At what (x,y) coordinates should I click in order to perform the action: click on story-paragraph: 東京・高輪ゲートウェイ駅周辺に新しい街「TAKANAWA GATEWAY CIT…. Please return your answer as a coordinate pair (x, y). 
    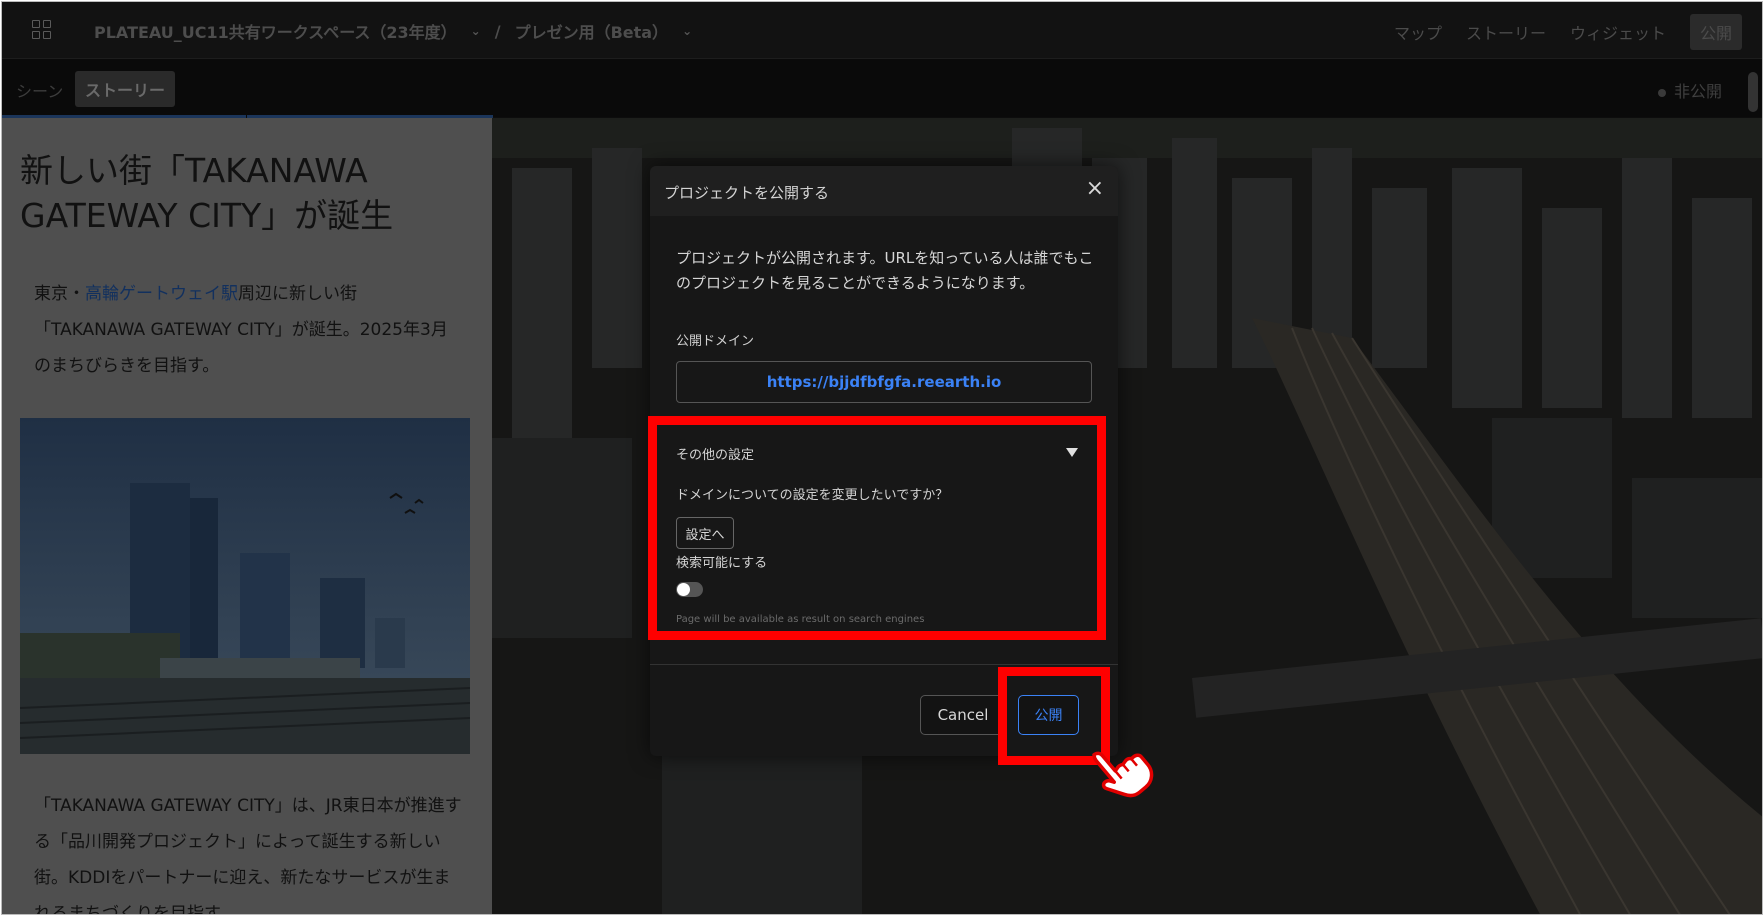
    Looking at the image, I should click on (244, 330).